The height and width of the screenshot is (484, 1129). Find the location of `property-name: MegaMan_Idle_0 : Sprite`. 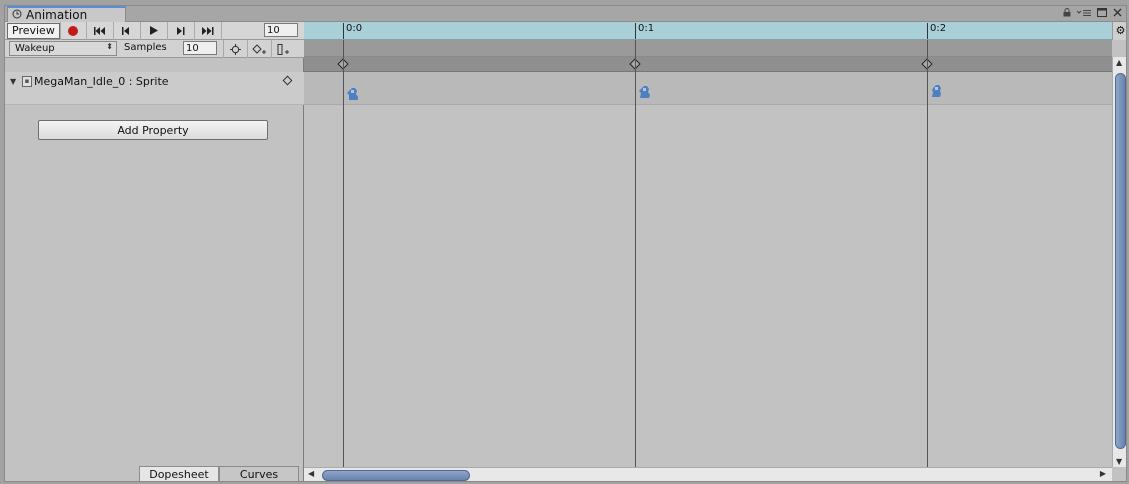

property-name: MegaMan_Idle_0 : Sprite is located at coordinates (101, 81).